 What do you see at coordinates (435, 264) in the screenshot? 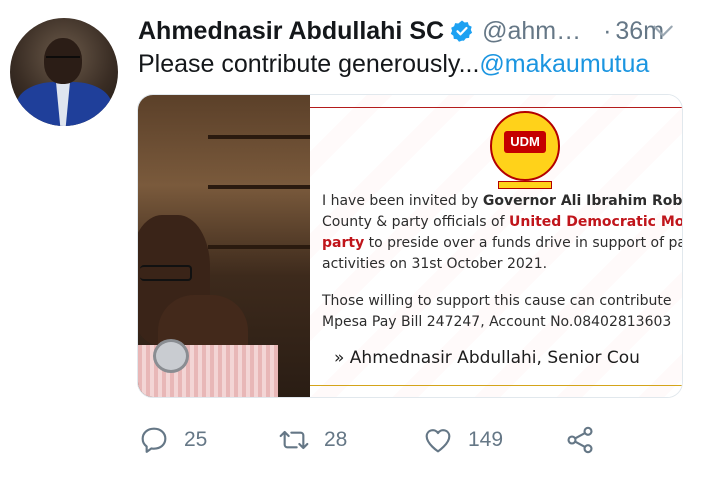
I see `poster-line-4: activities on 31st October 2021.` at bounding box center [435, 264].